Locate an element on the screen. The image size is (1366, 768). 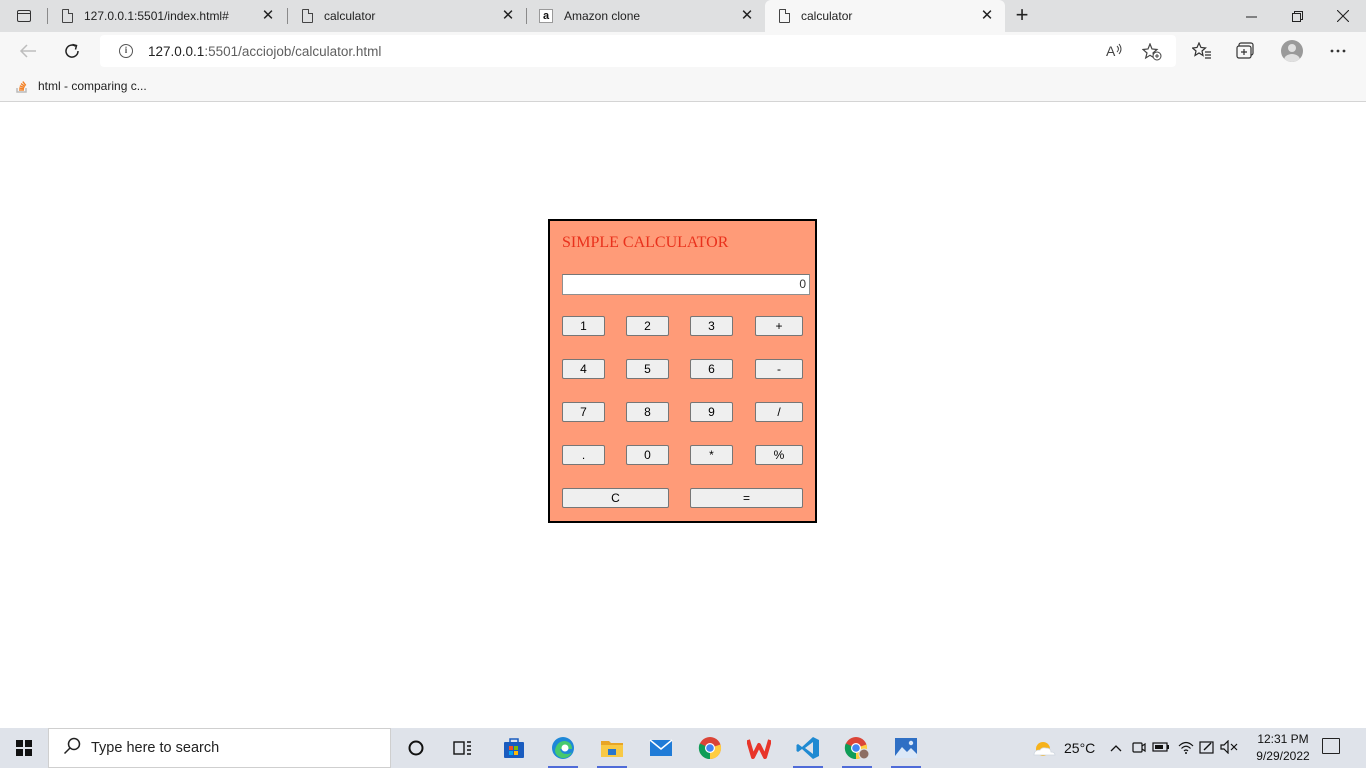
wps-office-app is located at coordinates (759, 748).